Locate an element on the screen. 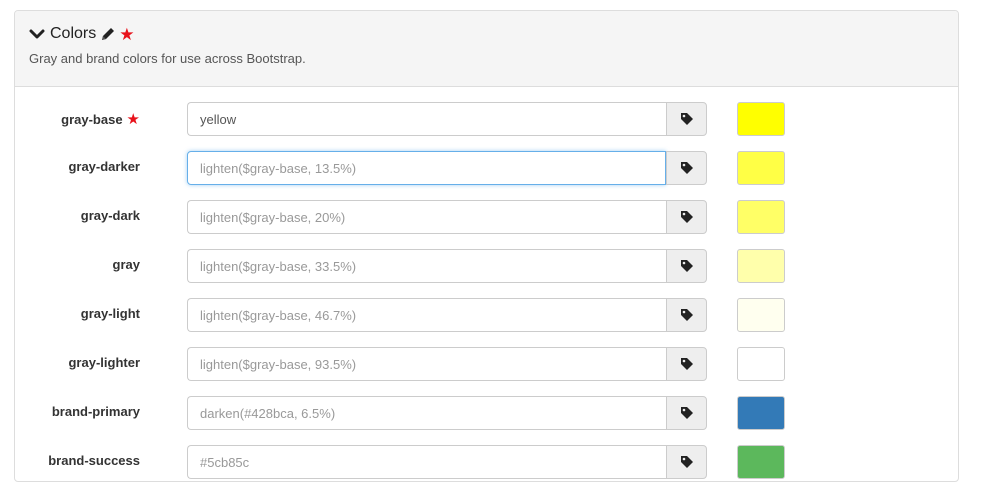  color-row-3: gray is located at coordinates (486, 266).